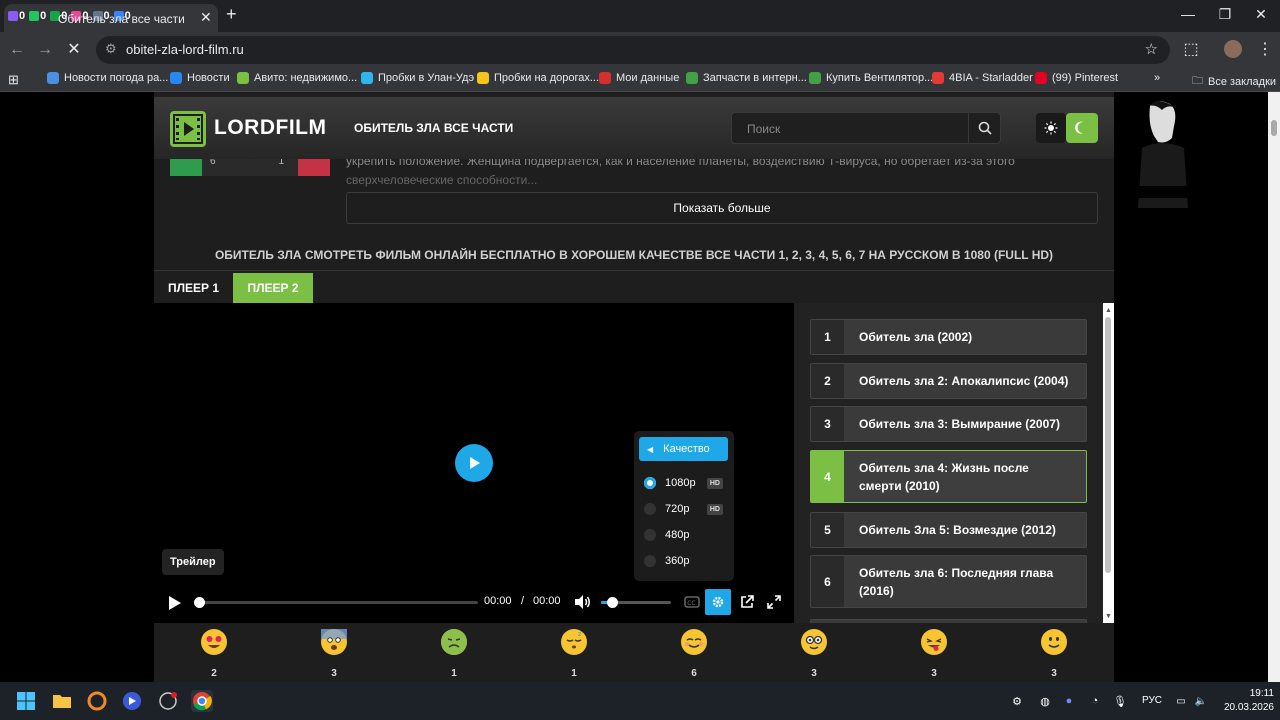 The image size is (1280, 720). I want to click on logo-icon, so click(188, 129).